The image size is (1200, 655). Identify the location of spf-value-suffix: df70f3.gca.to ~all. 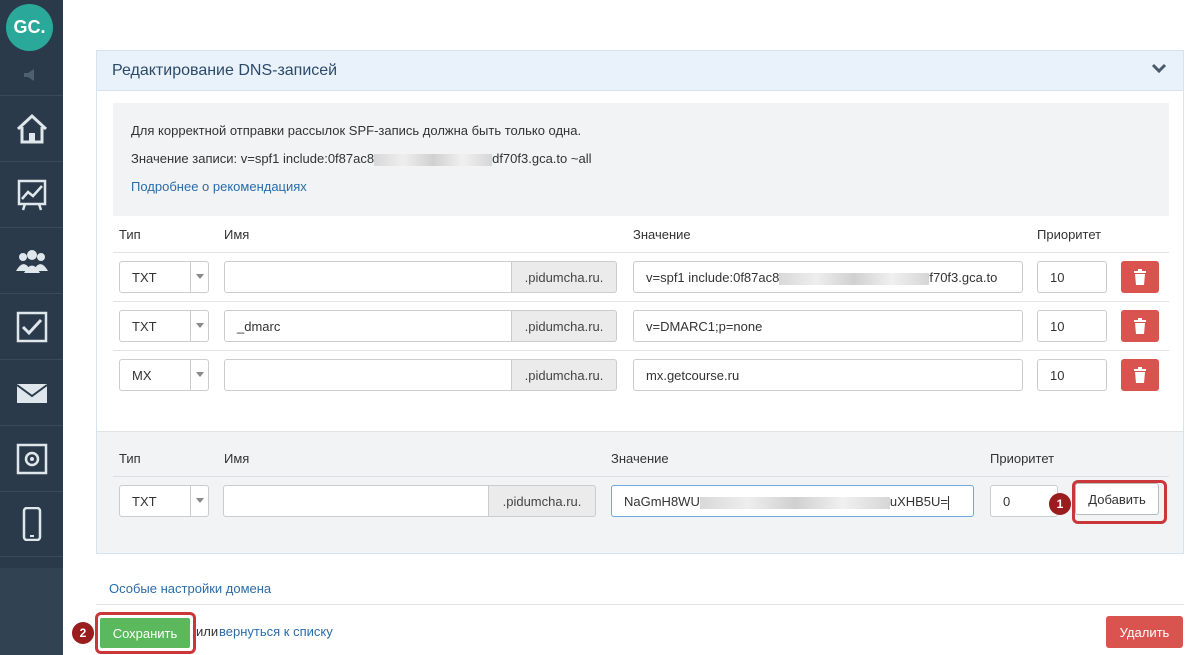
(542, 158).